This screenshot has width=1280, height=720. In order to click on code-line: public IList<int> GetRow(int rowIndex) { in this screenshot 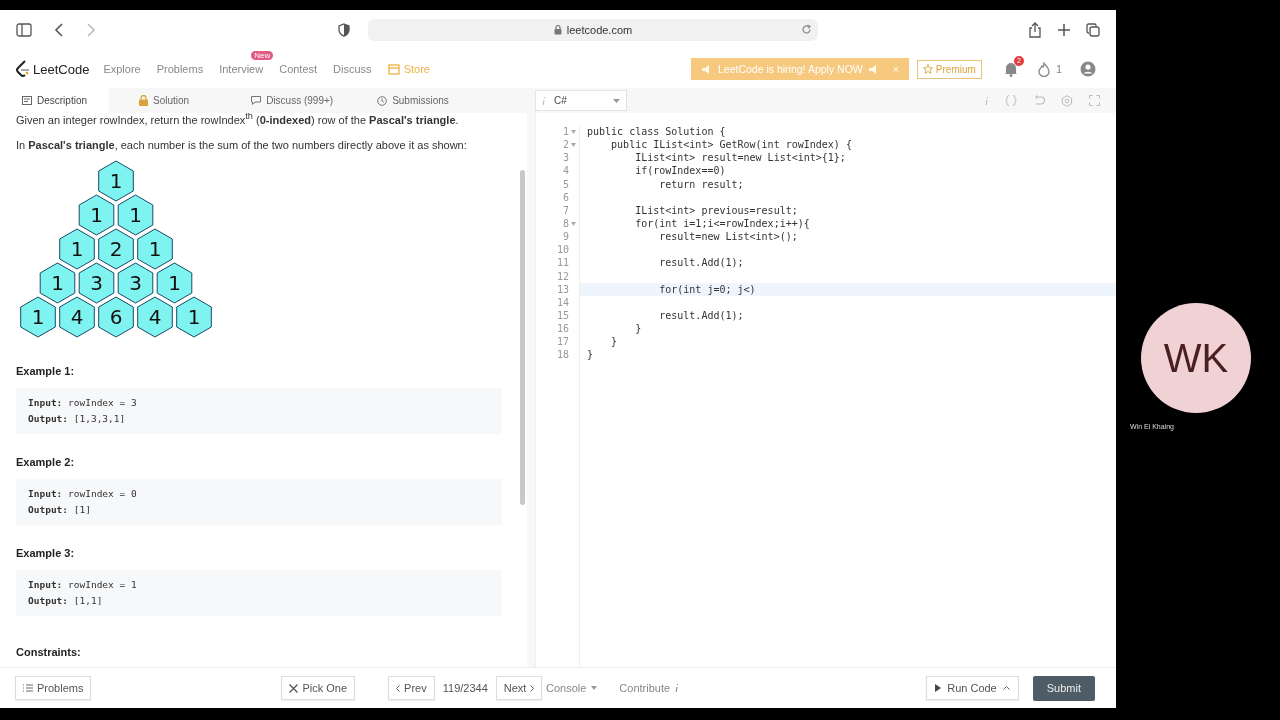, I will do `click(731, 145)`.